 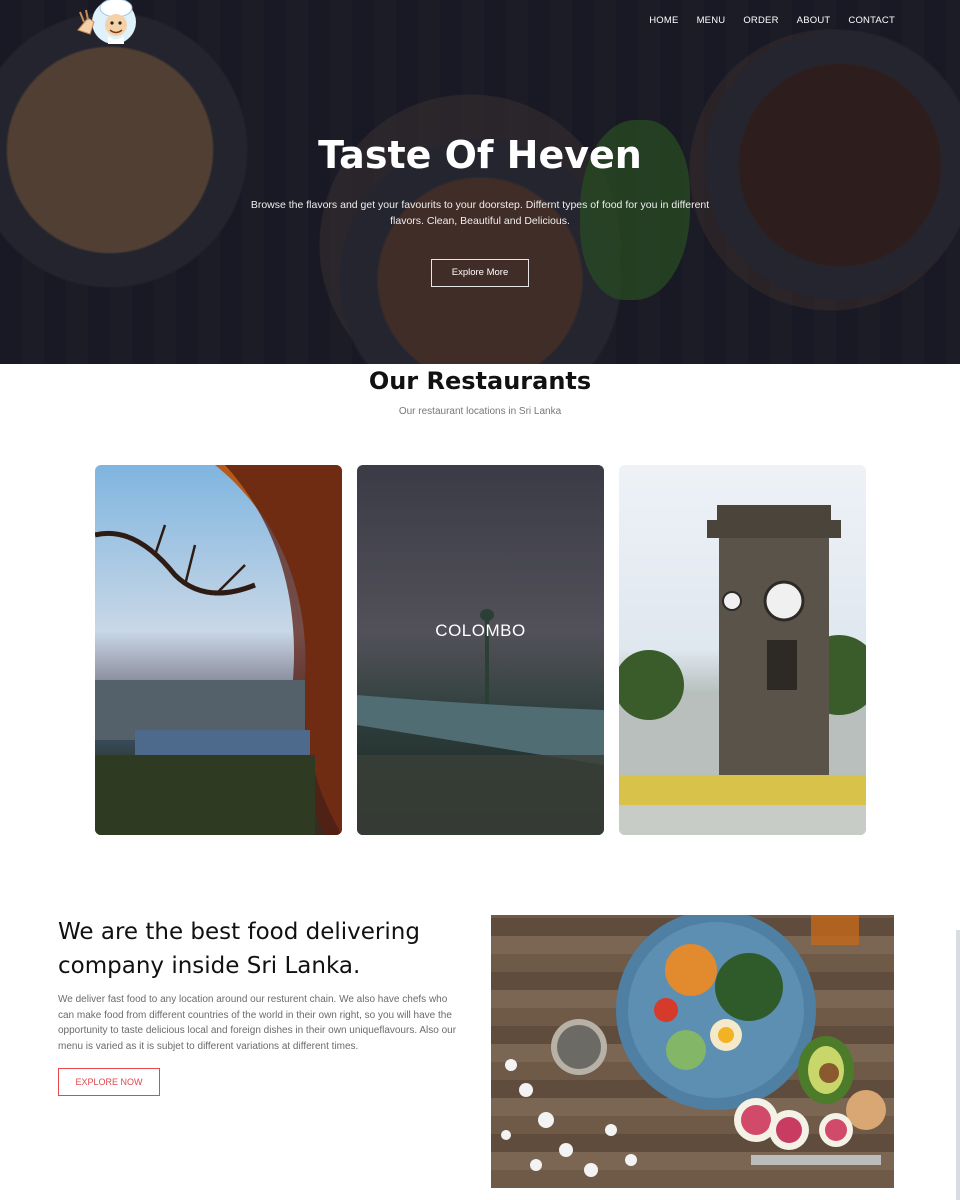 I want to click on restaurants-title: Our Restaurants, so click(x=480, y=381).